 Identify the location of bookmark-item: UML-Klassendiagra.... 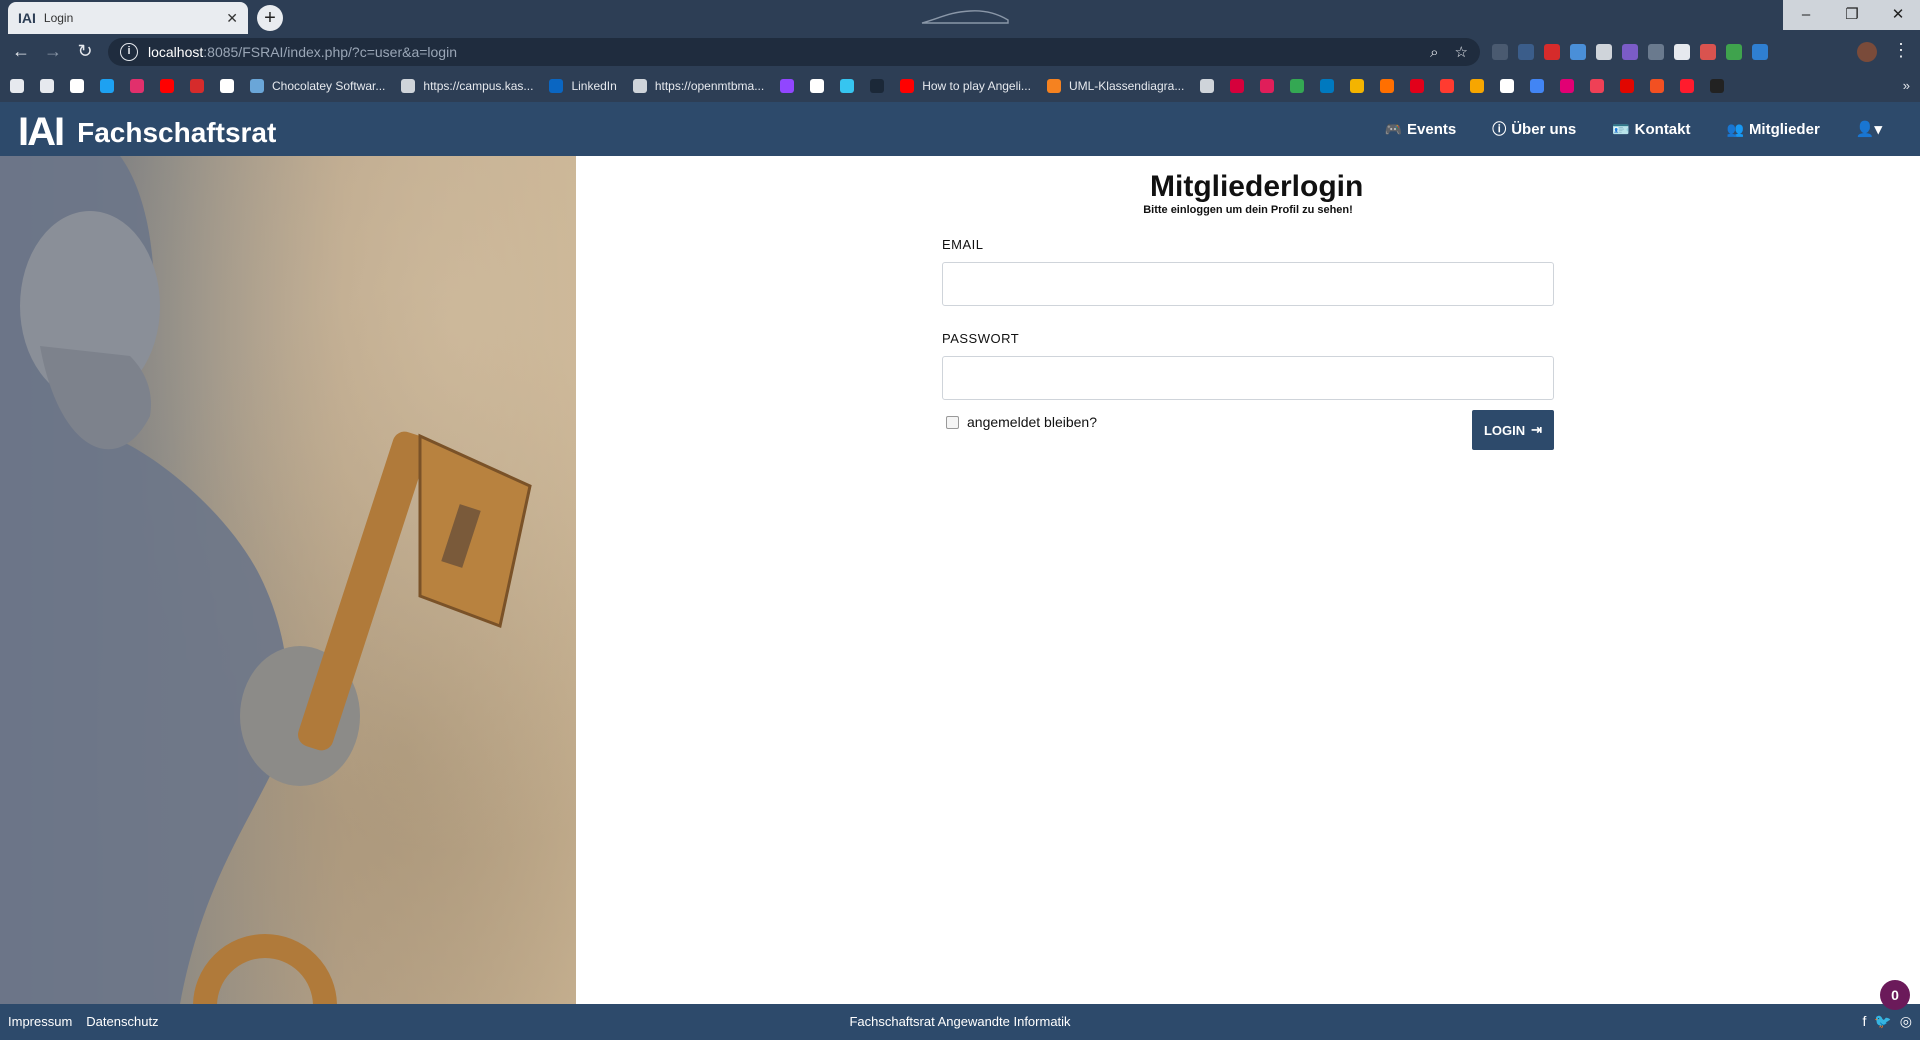
(1115, 86).